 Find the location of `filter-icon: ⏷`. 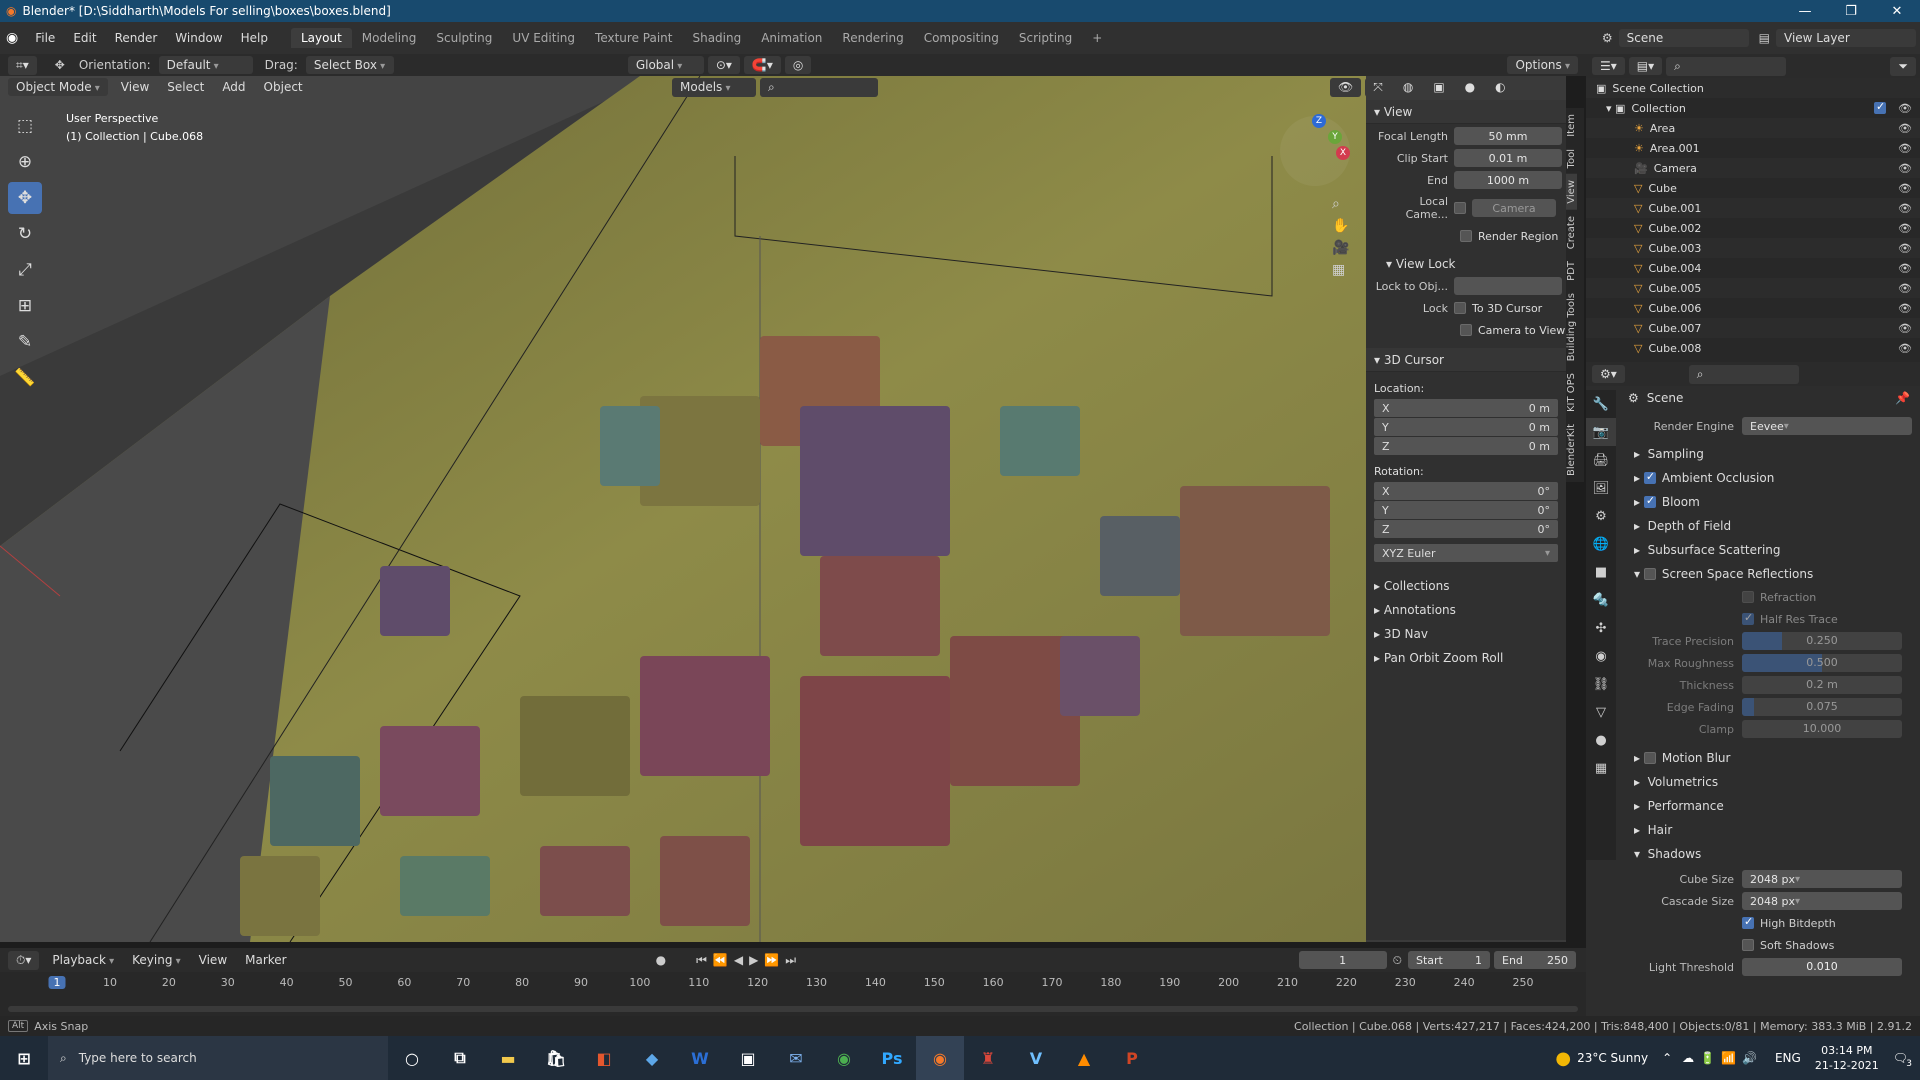

filter-icon: ⏷ is located at coordinates (1903, 66).